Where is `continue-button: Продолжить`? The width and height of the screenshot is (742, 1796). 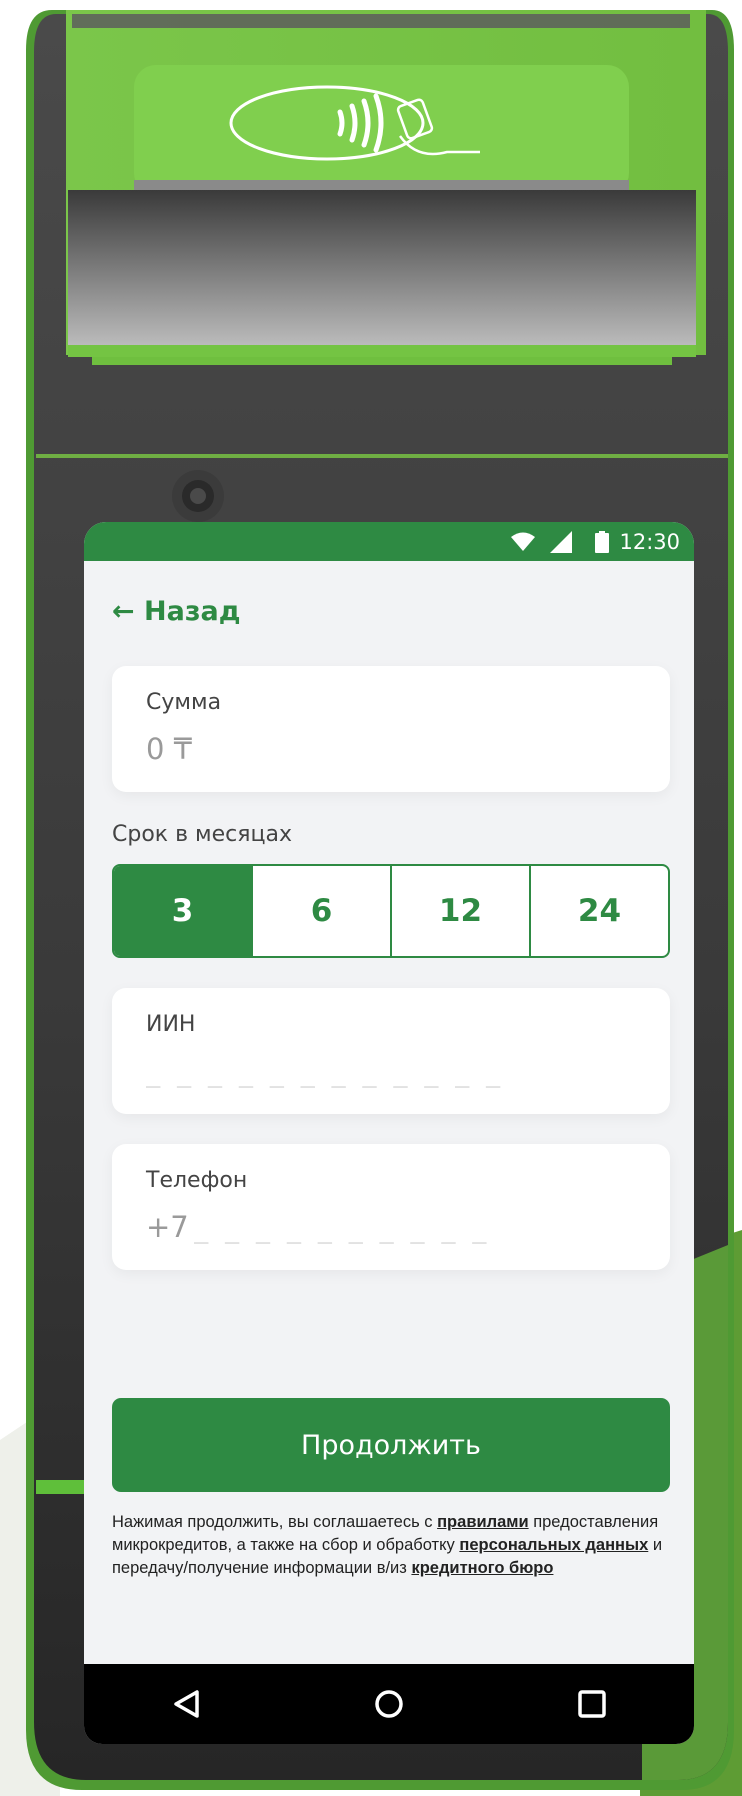 continue-button: Продолжить is located at coordinates (391, 1445).